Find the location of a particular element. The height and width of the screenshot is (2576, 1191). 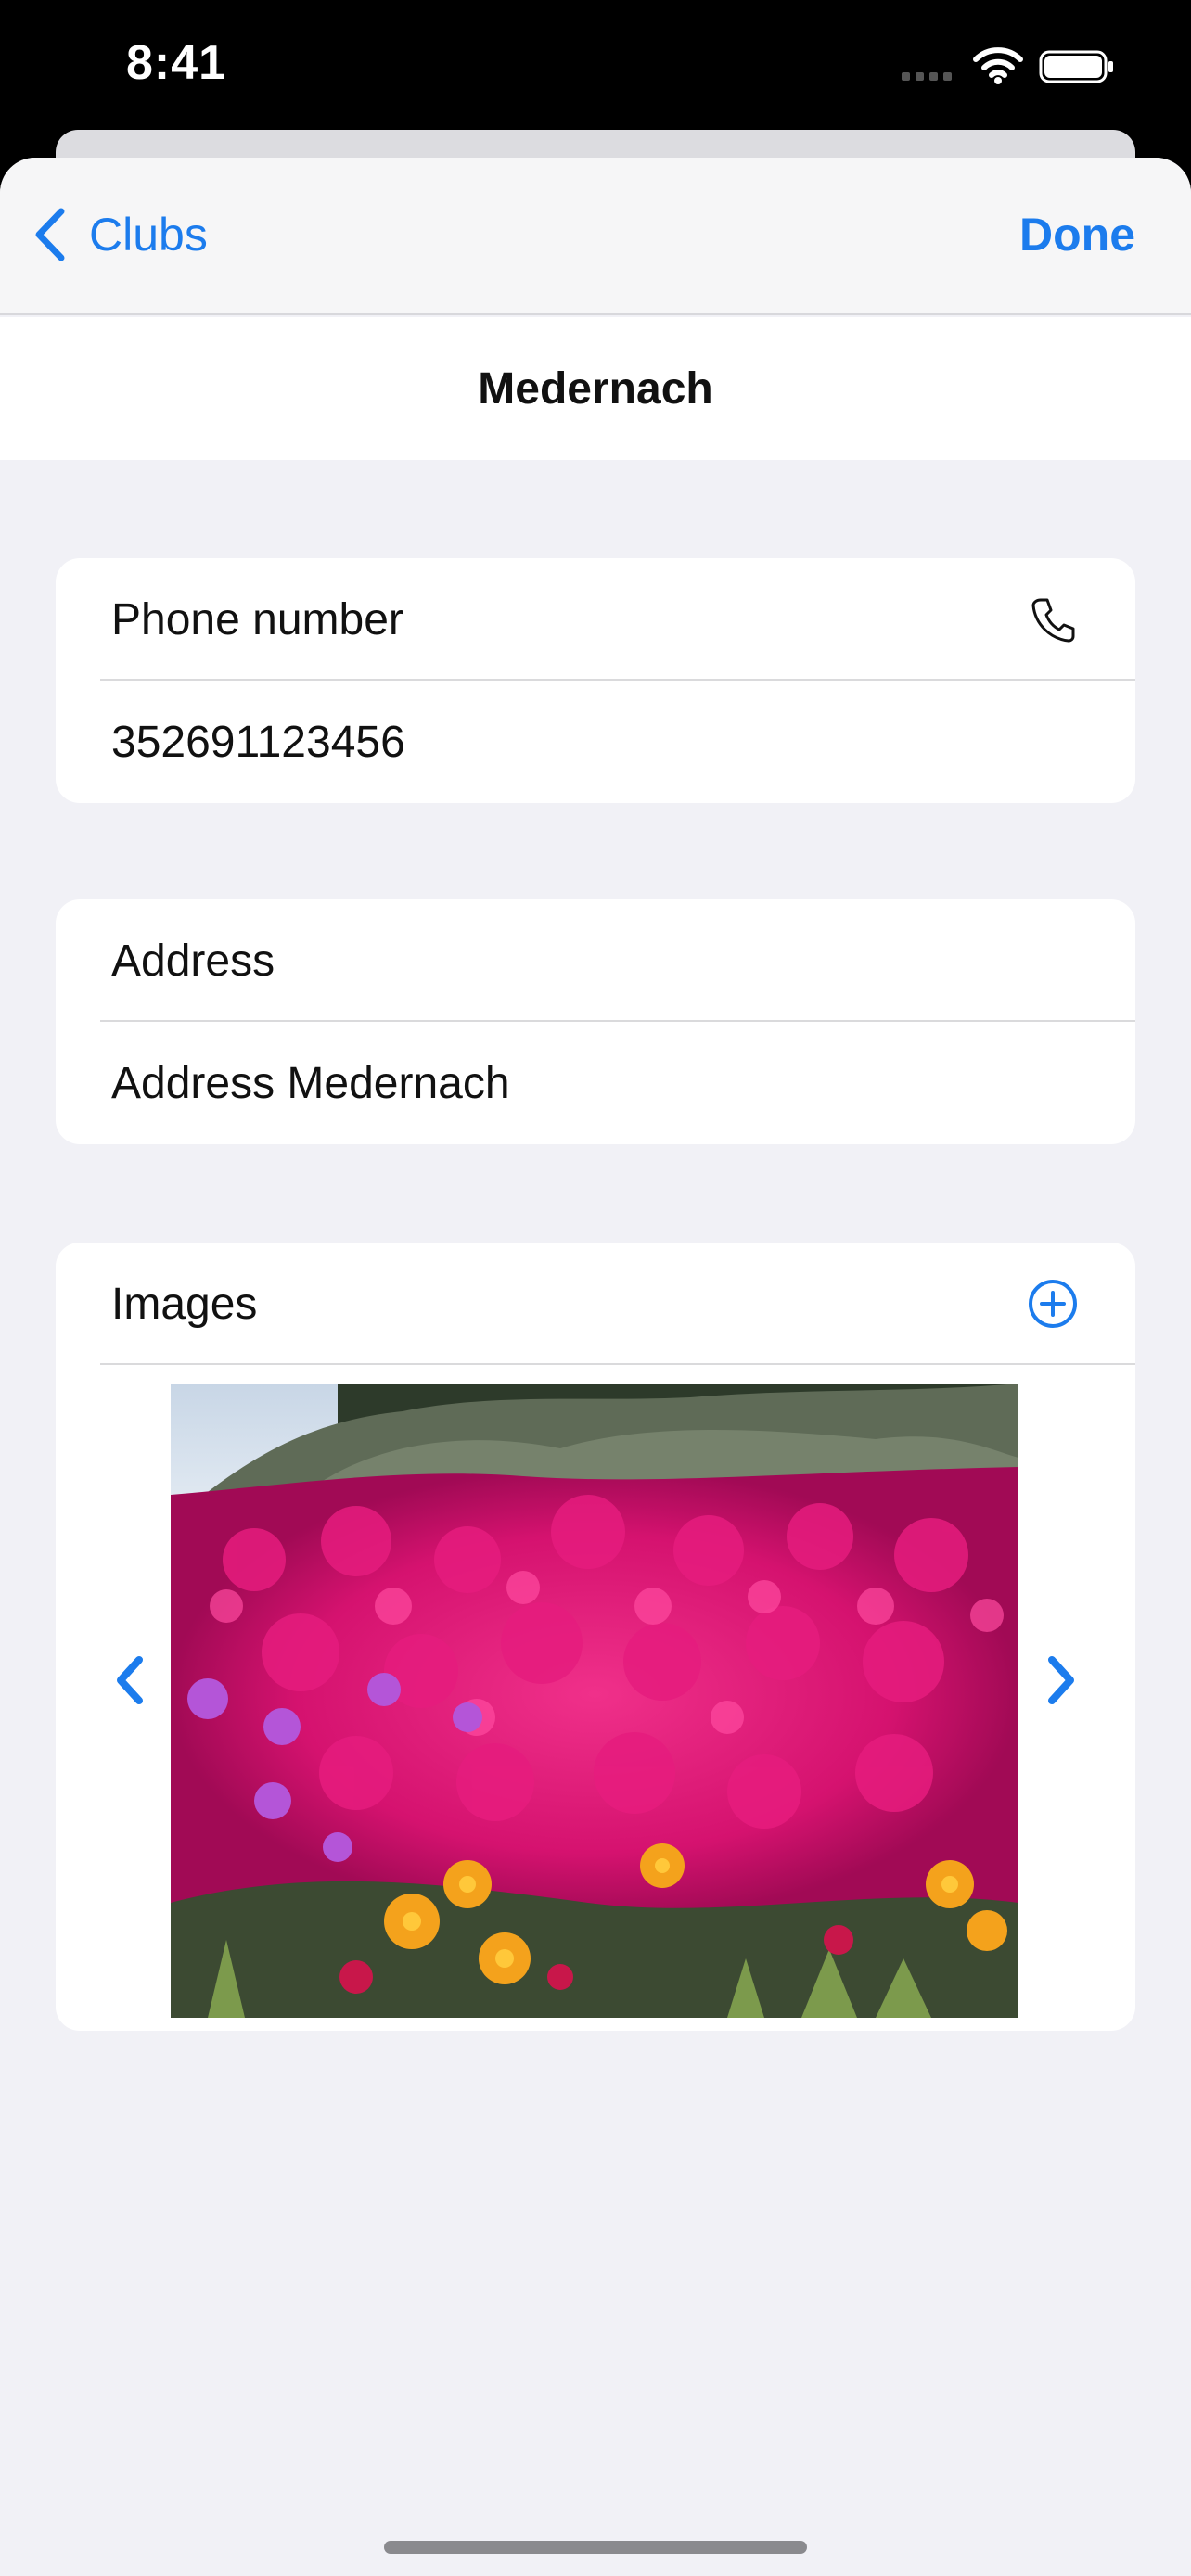

images-header-row: Images is located at coordinates (595, 1304).